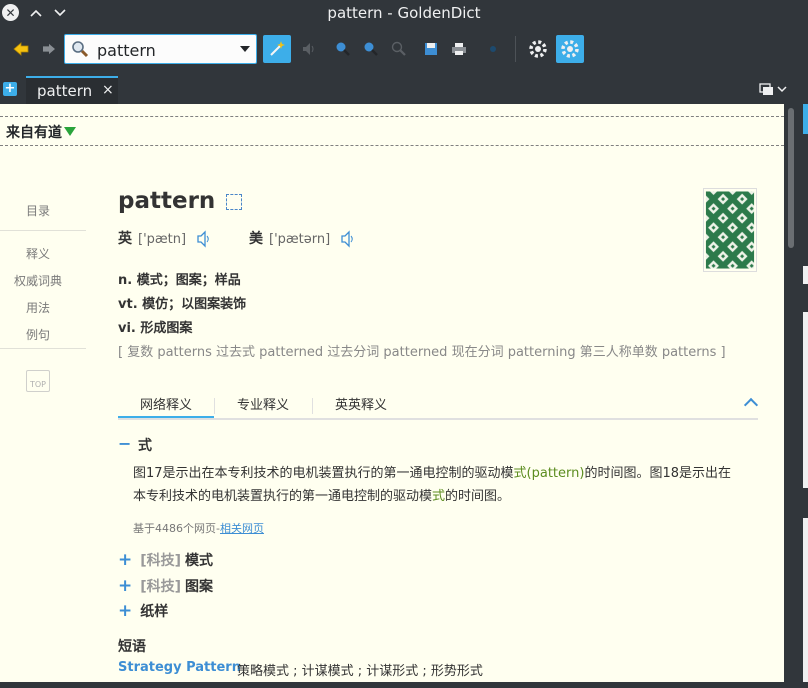 The width and height of the screenshot is (808, 688). What do you see at coordinates (234, 202) in the screenshot?
I see `add-to-wordbook-icon` at bounding box center [234, 202].